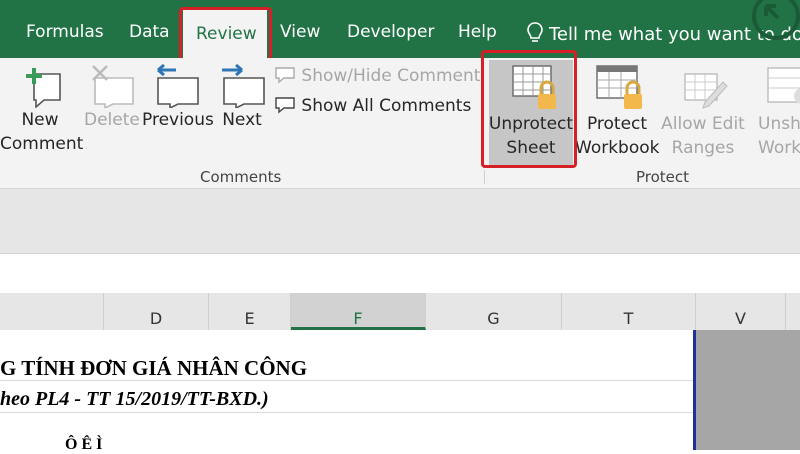  What do you see at coordinates (706, 91) in the screenshot?
I see `allow-edit-ranges-icon` at bounding box center [706, 91].